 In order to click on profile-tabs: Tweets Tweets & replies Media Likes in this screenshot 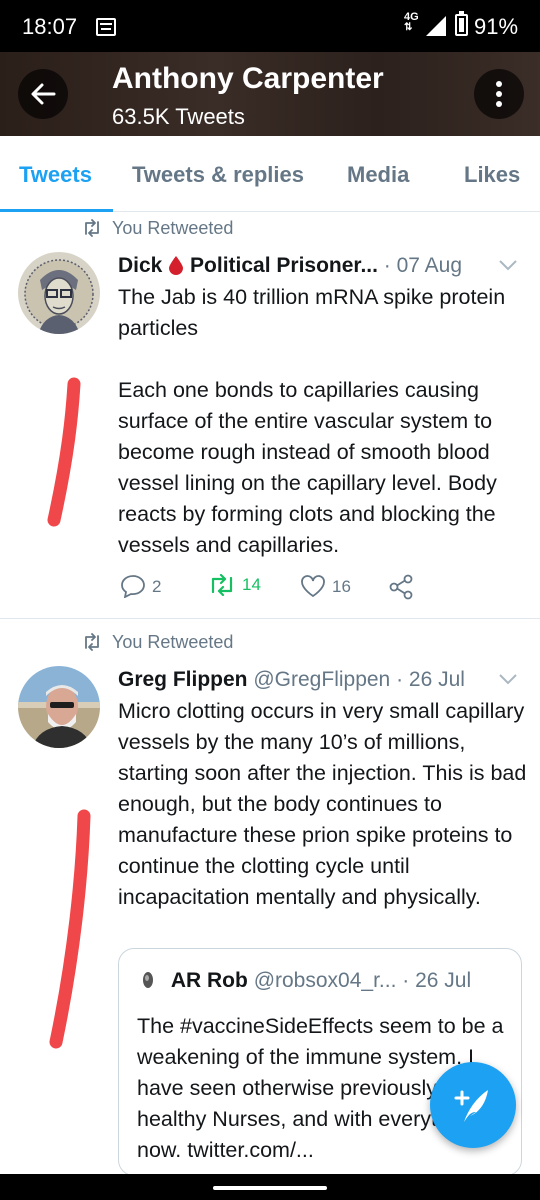, I will do `click(270, 174)`.